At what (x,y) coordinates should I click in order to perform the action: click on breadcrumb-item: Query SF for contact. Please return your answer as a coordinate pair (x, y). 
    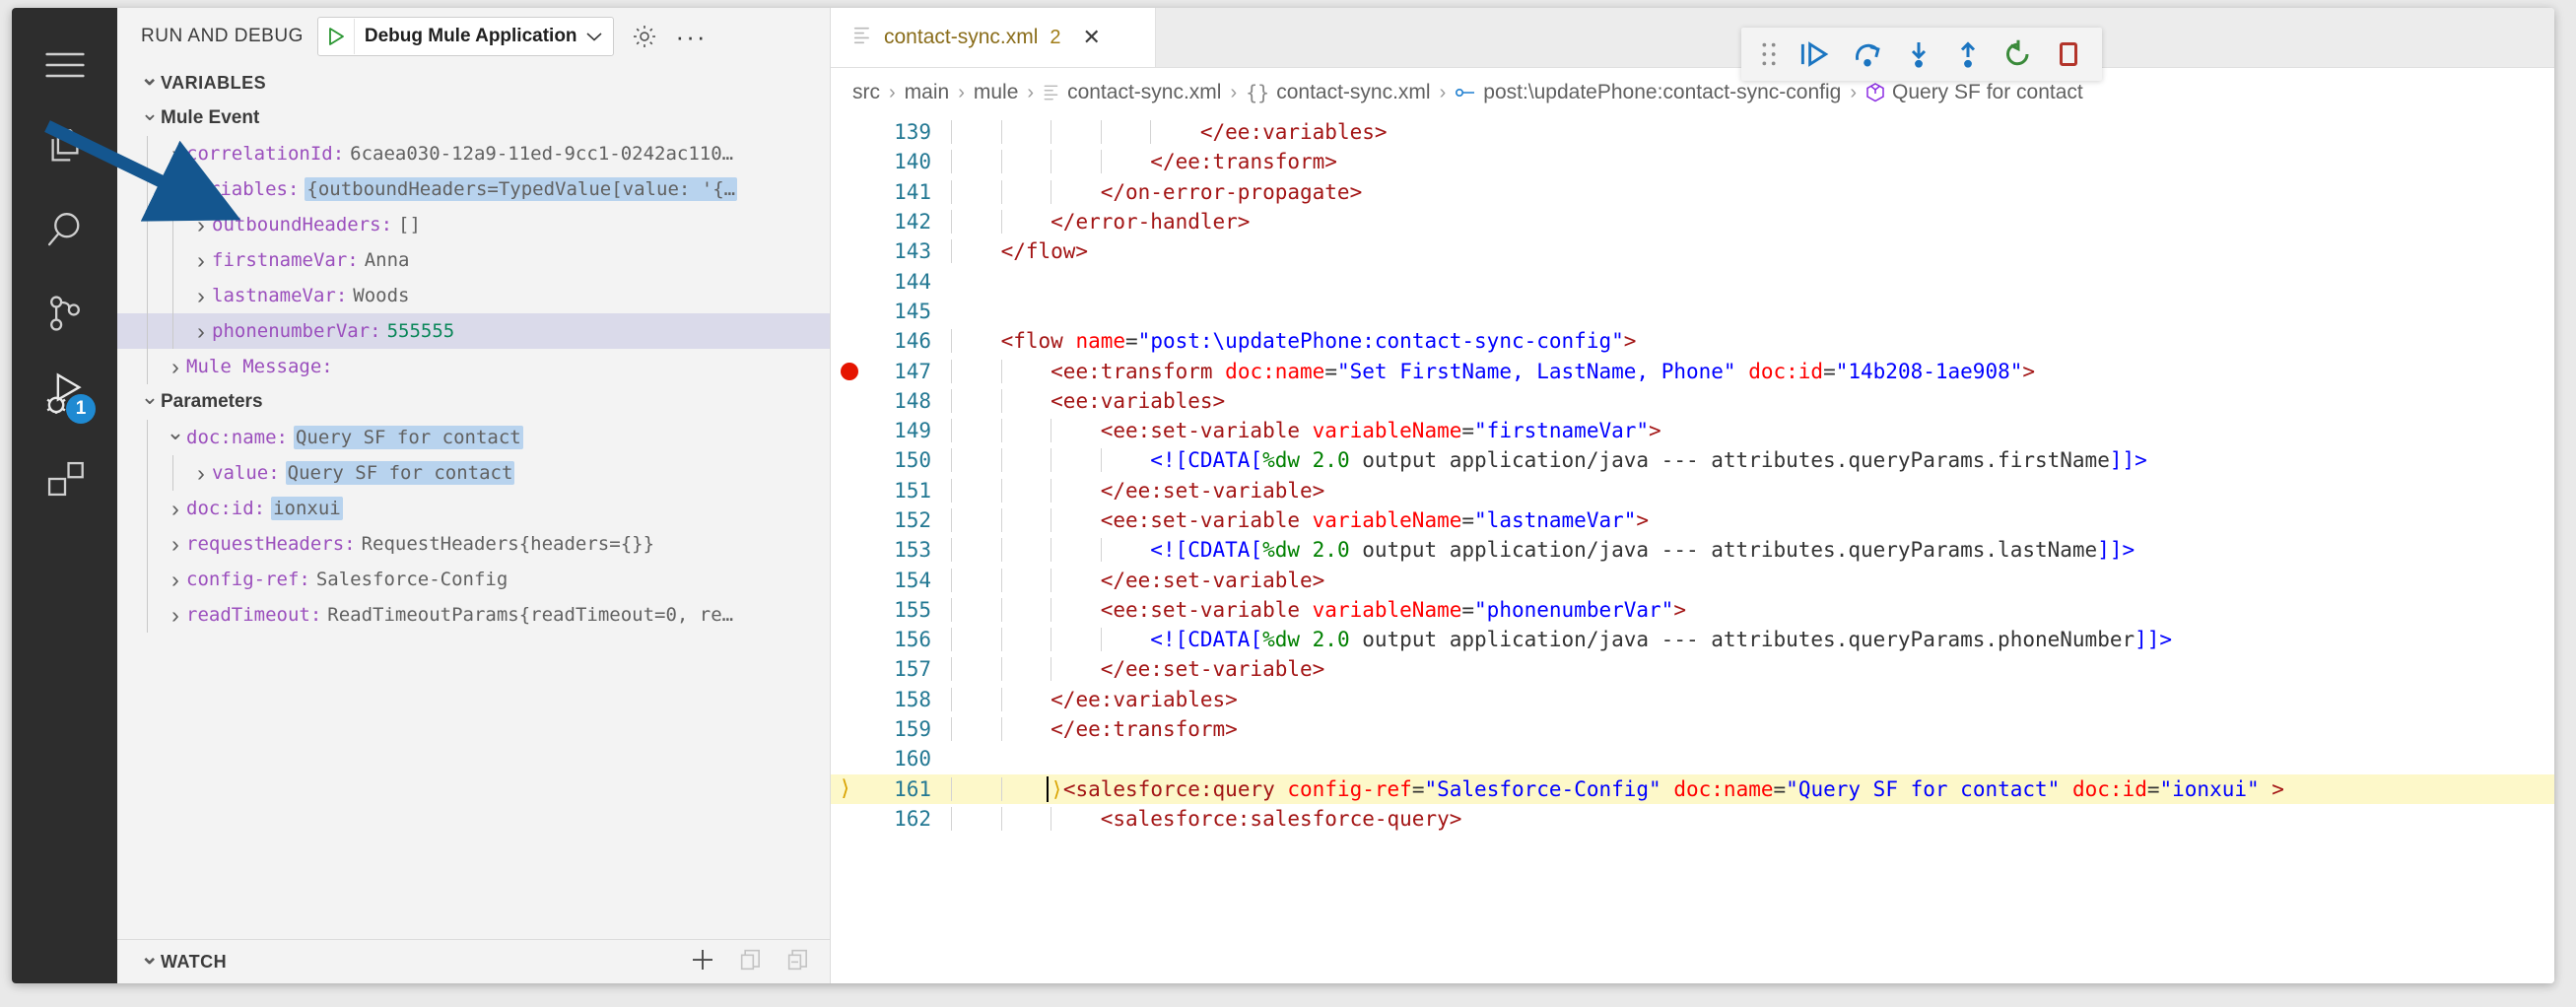
    Looking at the image, I should click on (1974, 92).